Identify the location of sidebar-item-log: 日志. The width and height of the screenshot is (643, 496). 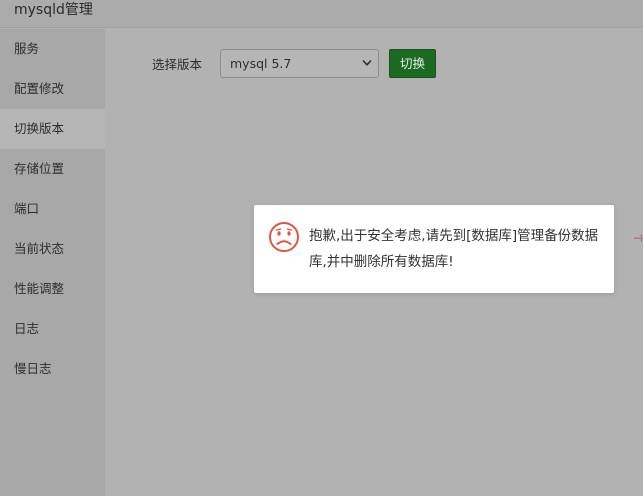
(52, 329).